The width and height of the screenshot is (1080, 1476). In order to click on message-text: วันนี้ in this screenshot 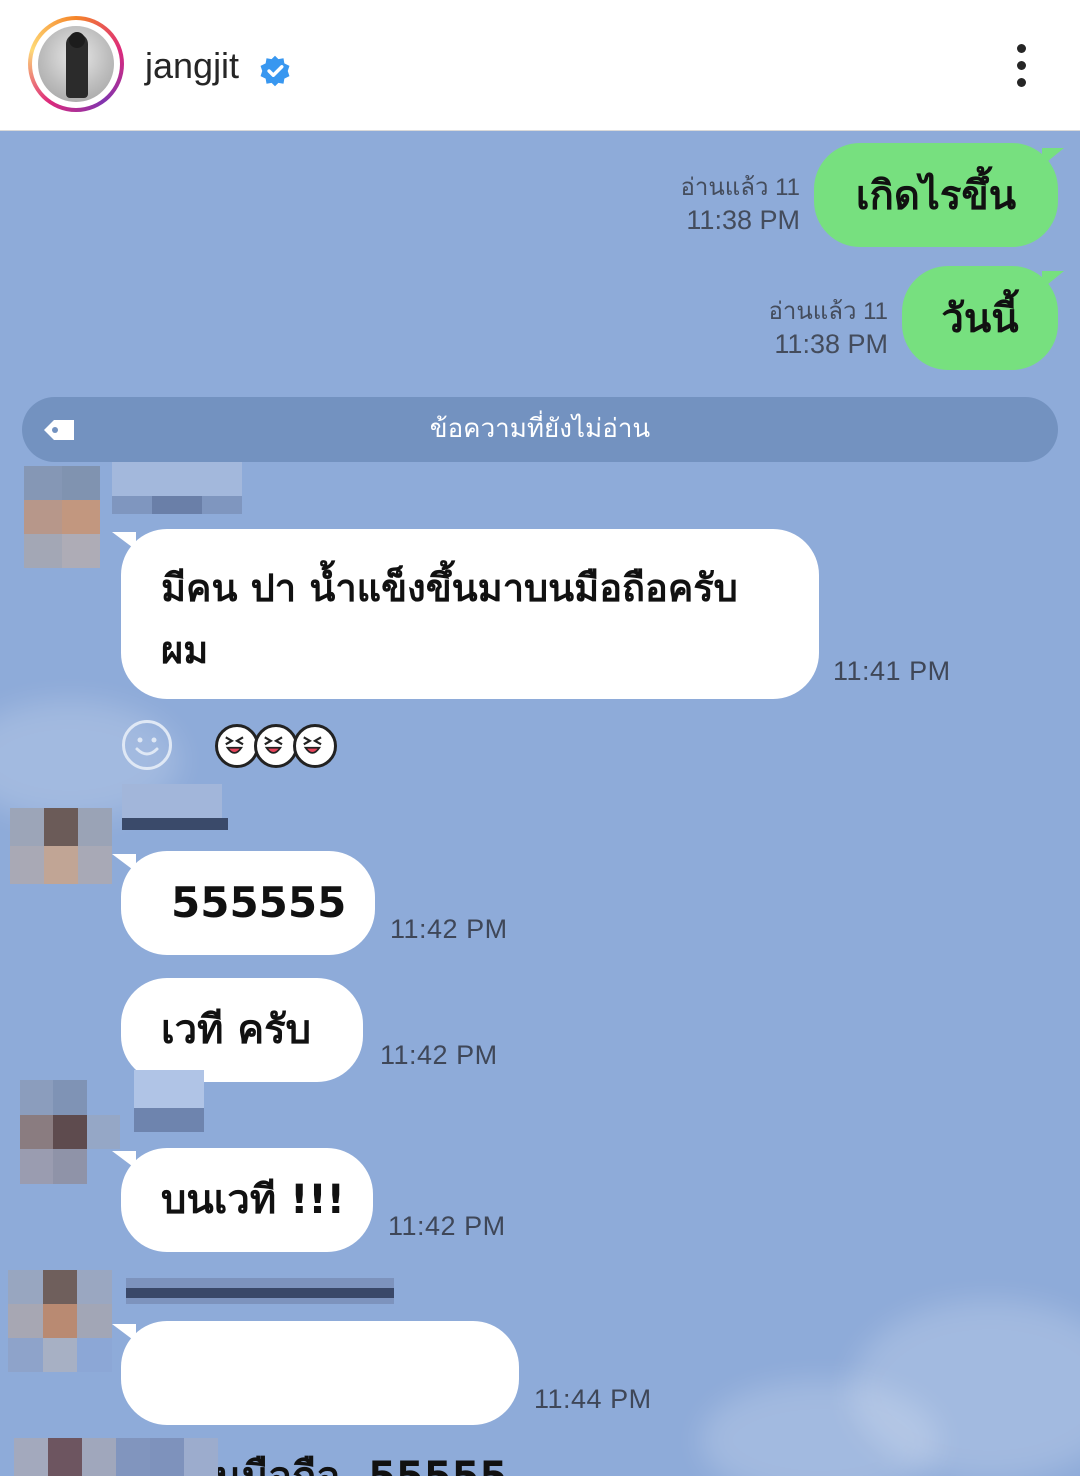, I will do `click(980, 319)`.